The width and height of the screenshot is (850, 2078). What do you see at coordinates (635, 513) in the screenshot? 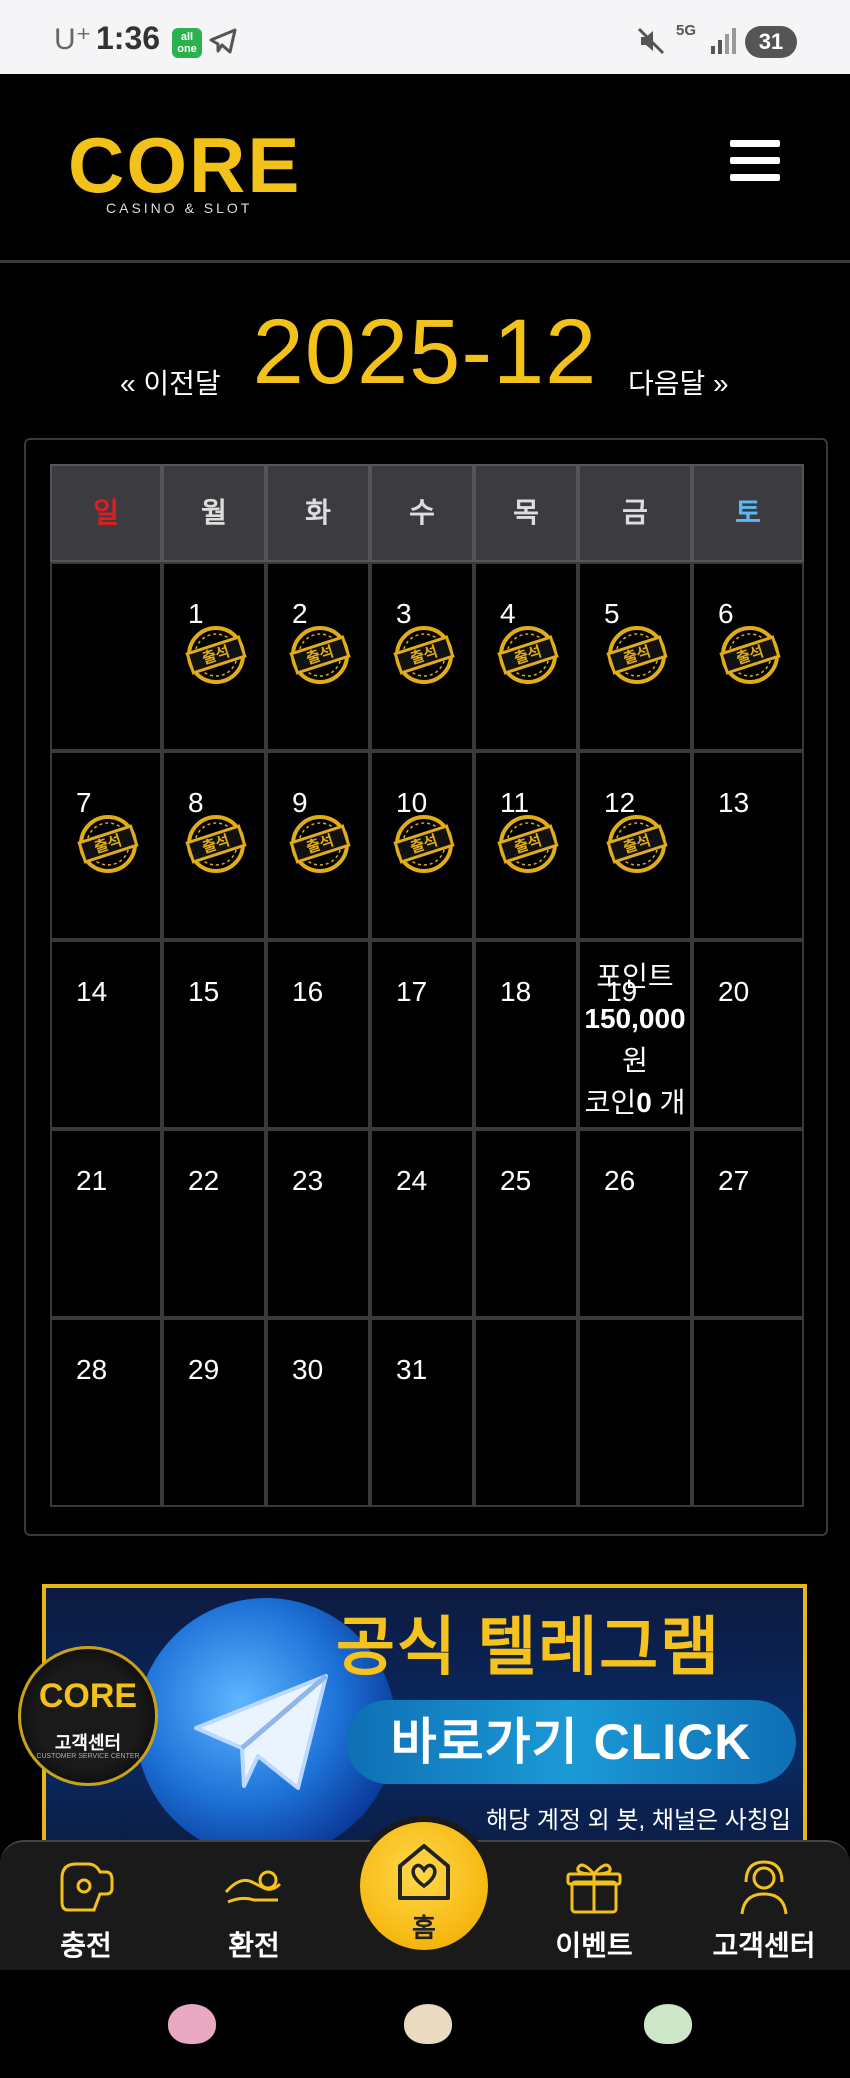
I see `weekday-header-cell: 금` at bounding box center [635, 513].